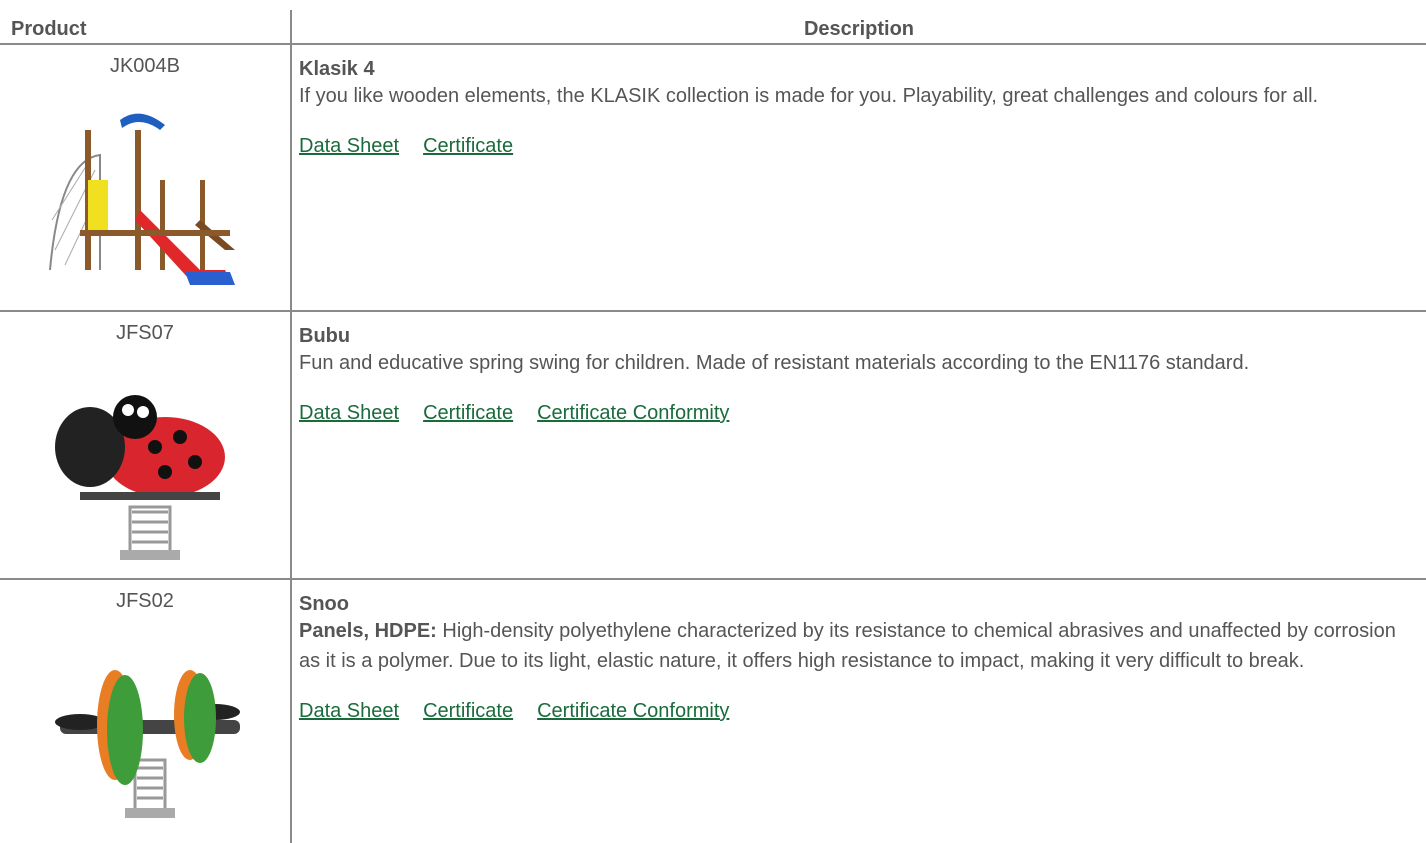 This screenshot has height=843, width=1426. I want to click on product-name: Bubu, so click(325, 336).